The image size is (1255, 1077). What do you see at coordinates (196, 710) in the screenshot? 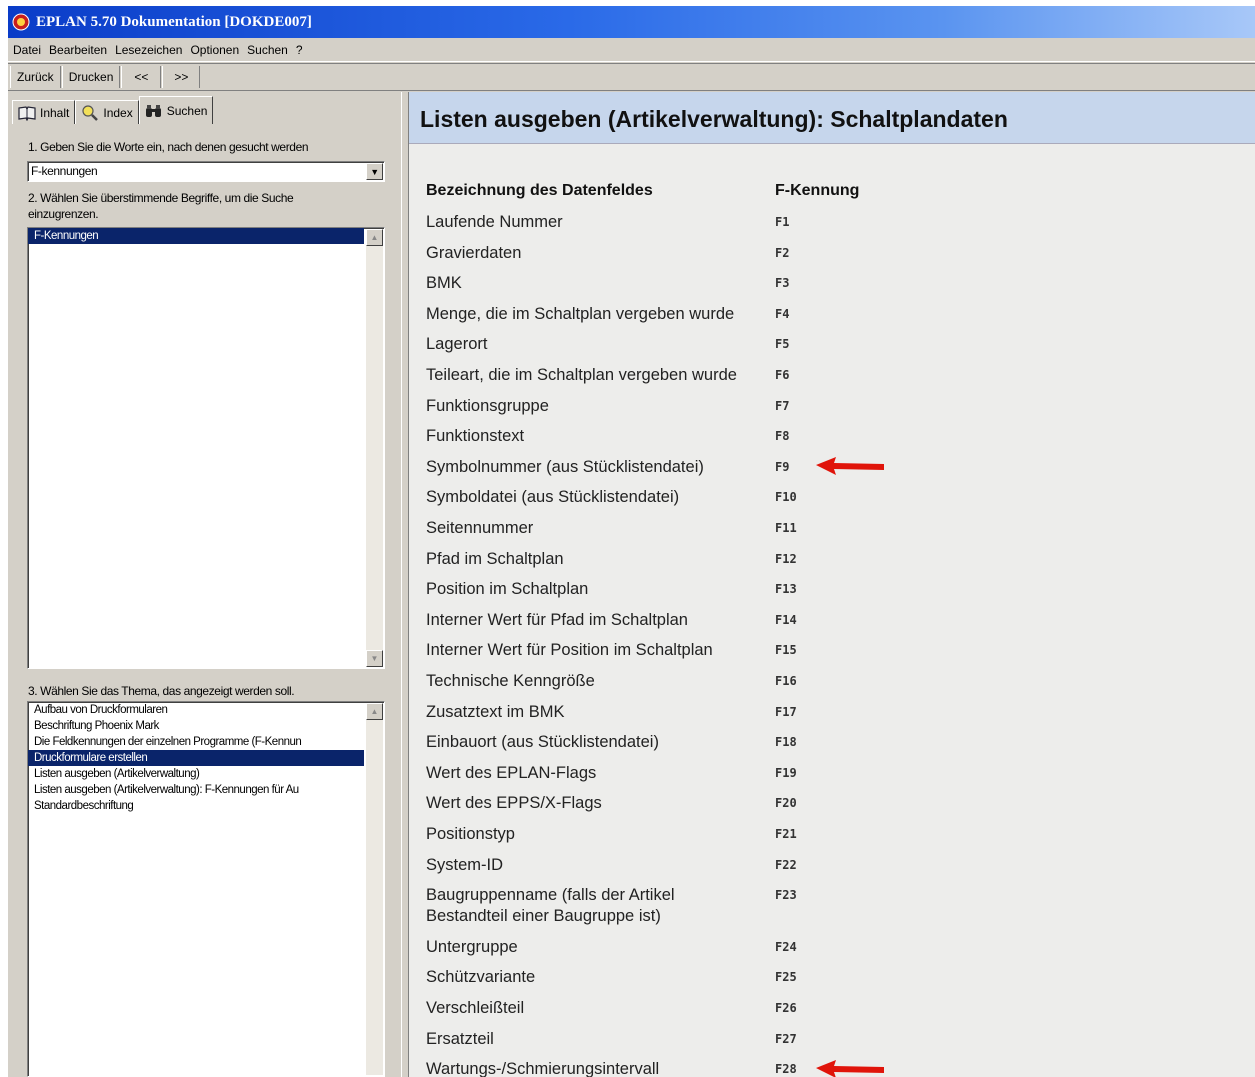
I see `list-item: Aufbau von Druckformularen` at bounding box center [196, 710].